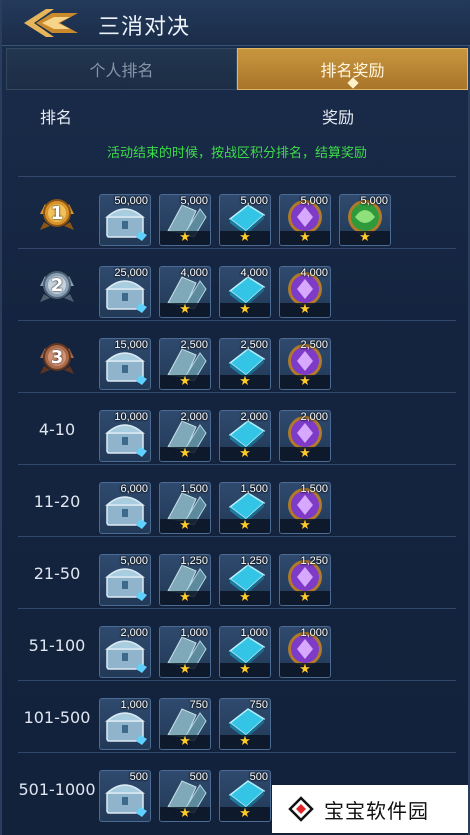 Image resolution: width=470 pixels, height=835 pixels. What do you see at coordinates (185, 652) in the screenshot?
I see `reward-item-shard: 1,000 ★` at bounding box center [185, 652].